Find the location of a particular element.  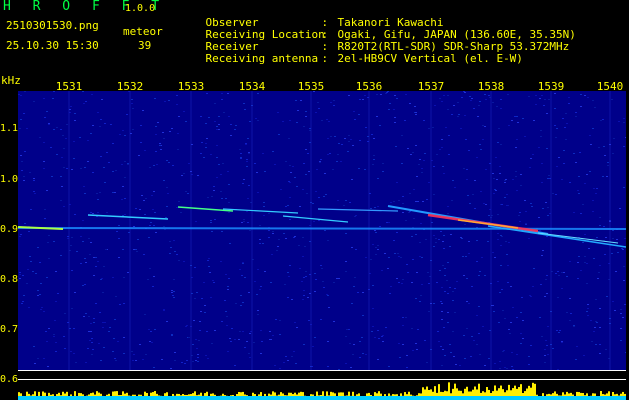

meteor-echo is located at coordinates (358, 210).